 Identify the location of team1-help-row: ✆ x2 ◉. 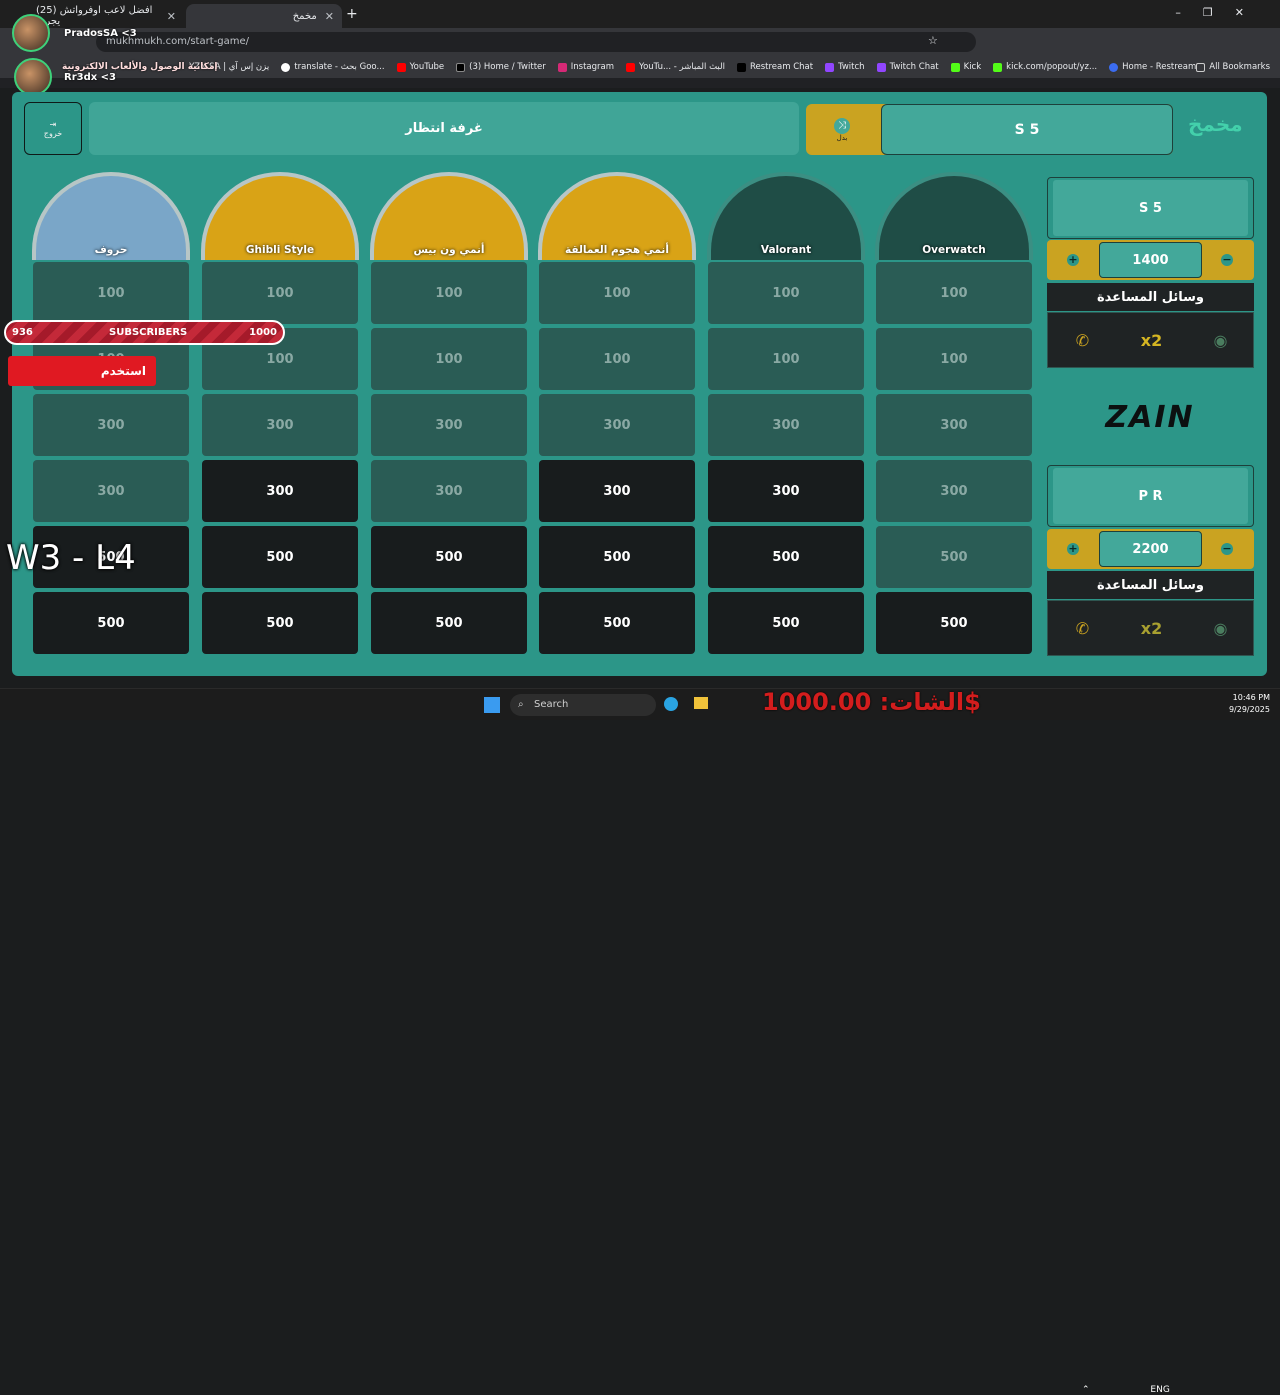
(1150, 340).